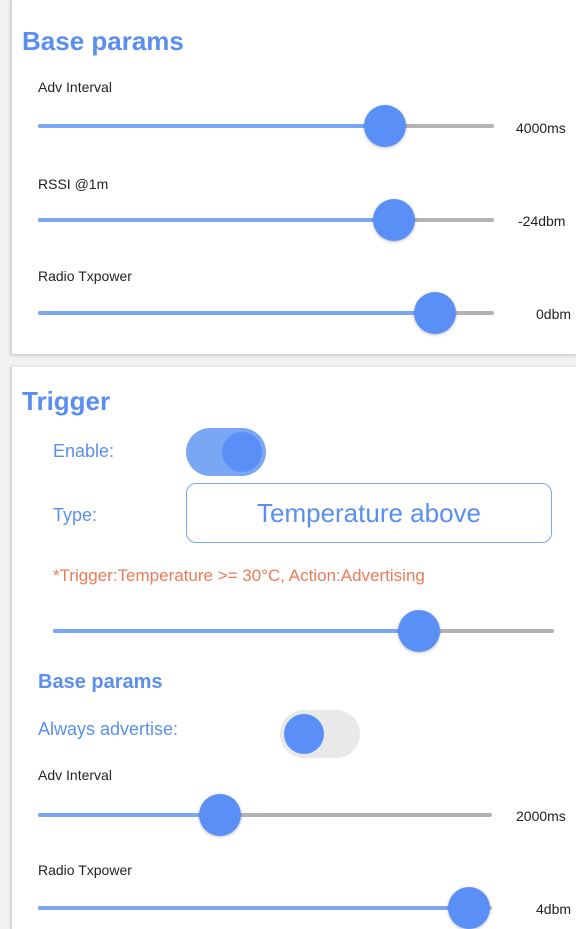 The height and width of the screenshot is (929, 576). What do you see at coordinates (84, 451) in the screenshot?
I see `enable-label: Enable:` at bounding box center [84, 451].